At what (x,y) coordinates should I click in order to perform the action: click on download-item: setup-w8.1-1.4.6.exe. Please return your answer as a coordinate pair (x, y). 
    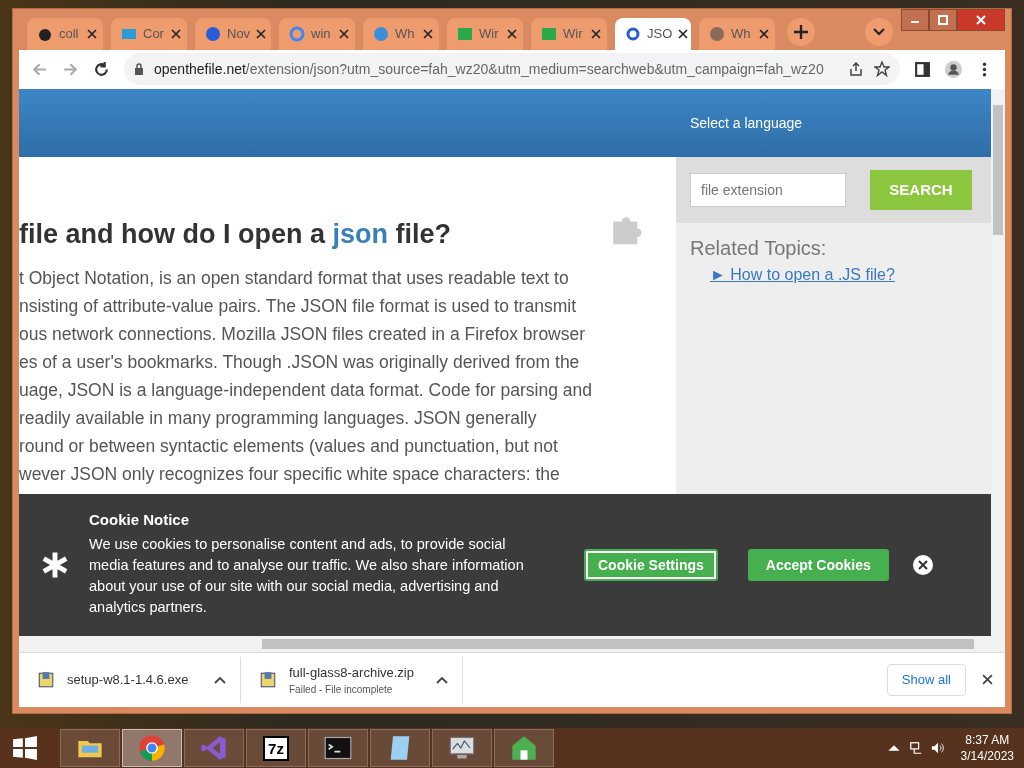
    Looking at the image, I should click on (130, 679).